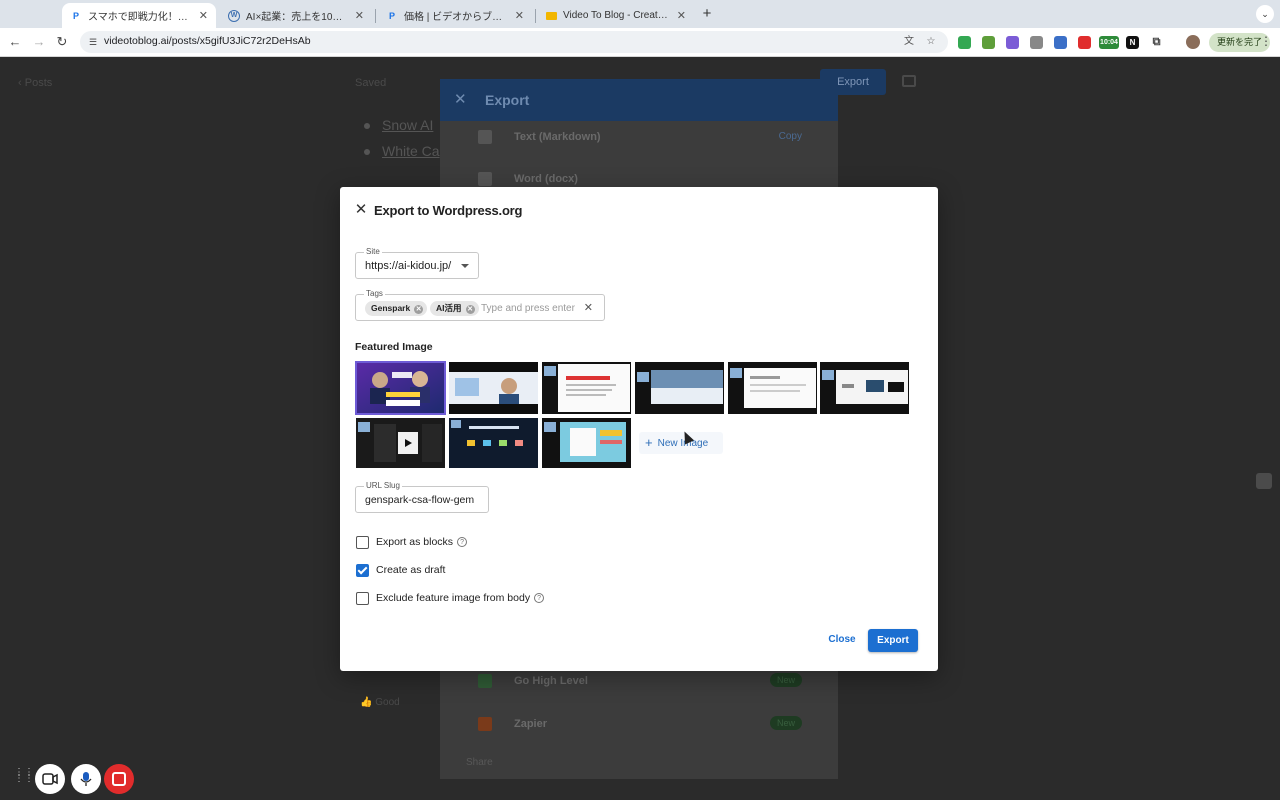 Image resolution: width=1280 pixels, height=800 pixels. Describe the element at coordinates (909, 81) in the screenshot. I see `panel-toggle-icon` at that location.